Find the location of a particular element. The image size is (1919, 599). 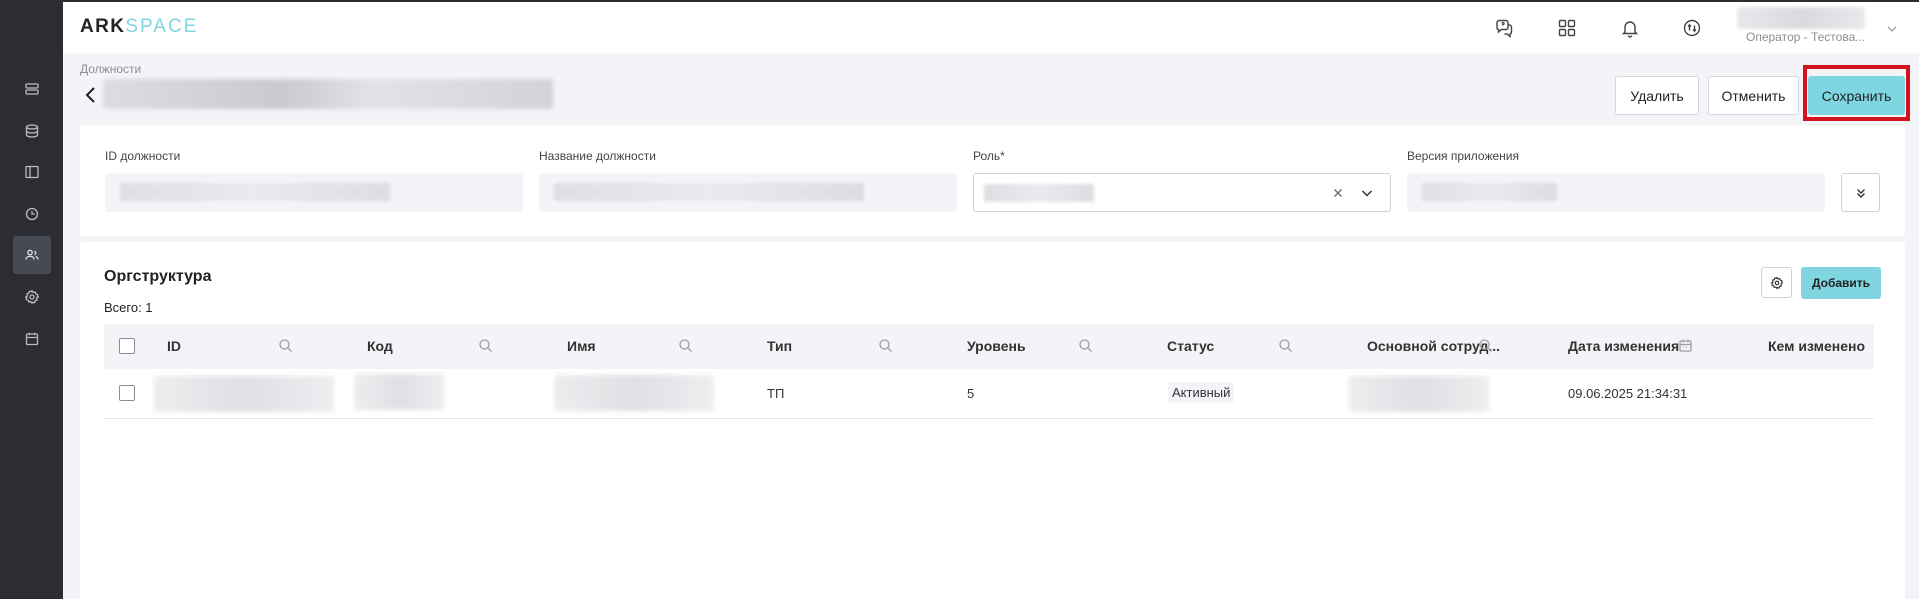

delete-button: Удалить is located at coordinates (1657, 95).